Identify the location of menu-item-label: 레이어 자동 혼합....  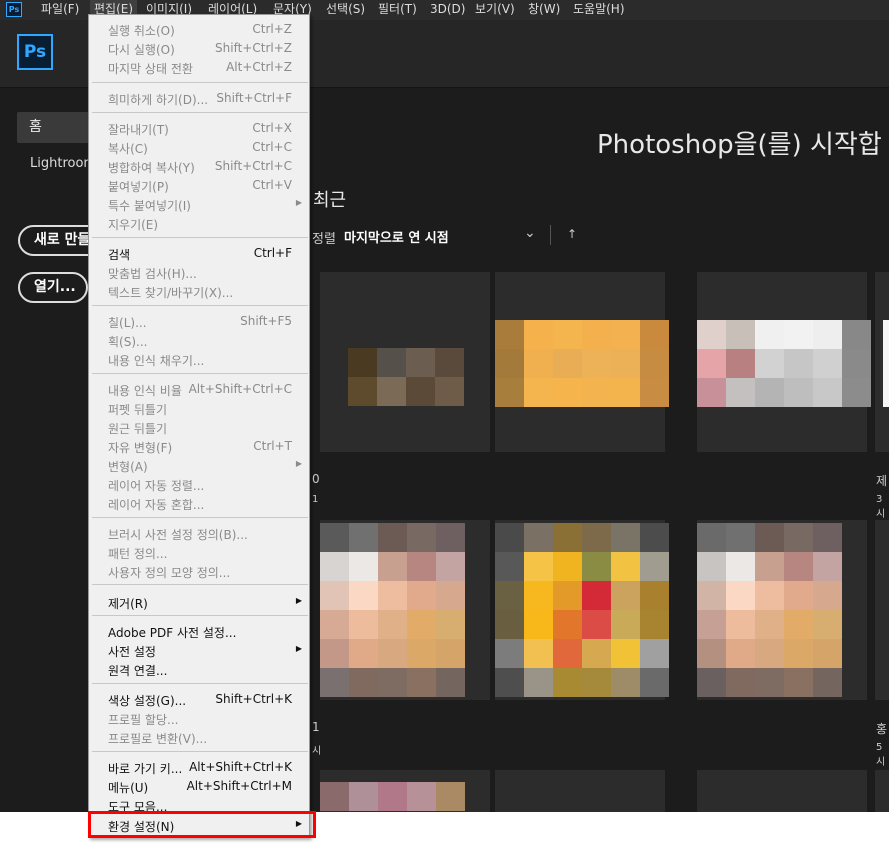
(156, 505).